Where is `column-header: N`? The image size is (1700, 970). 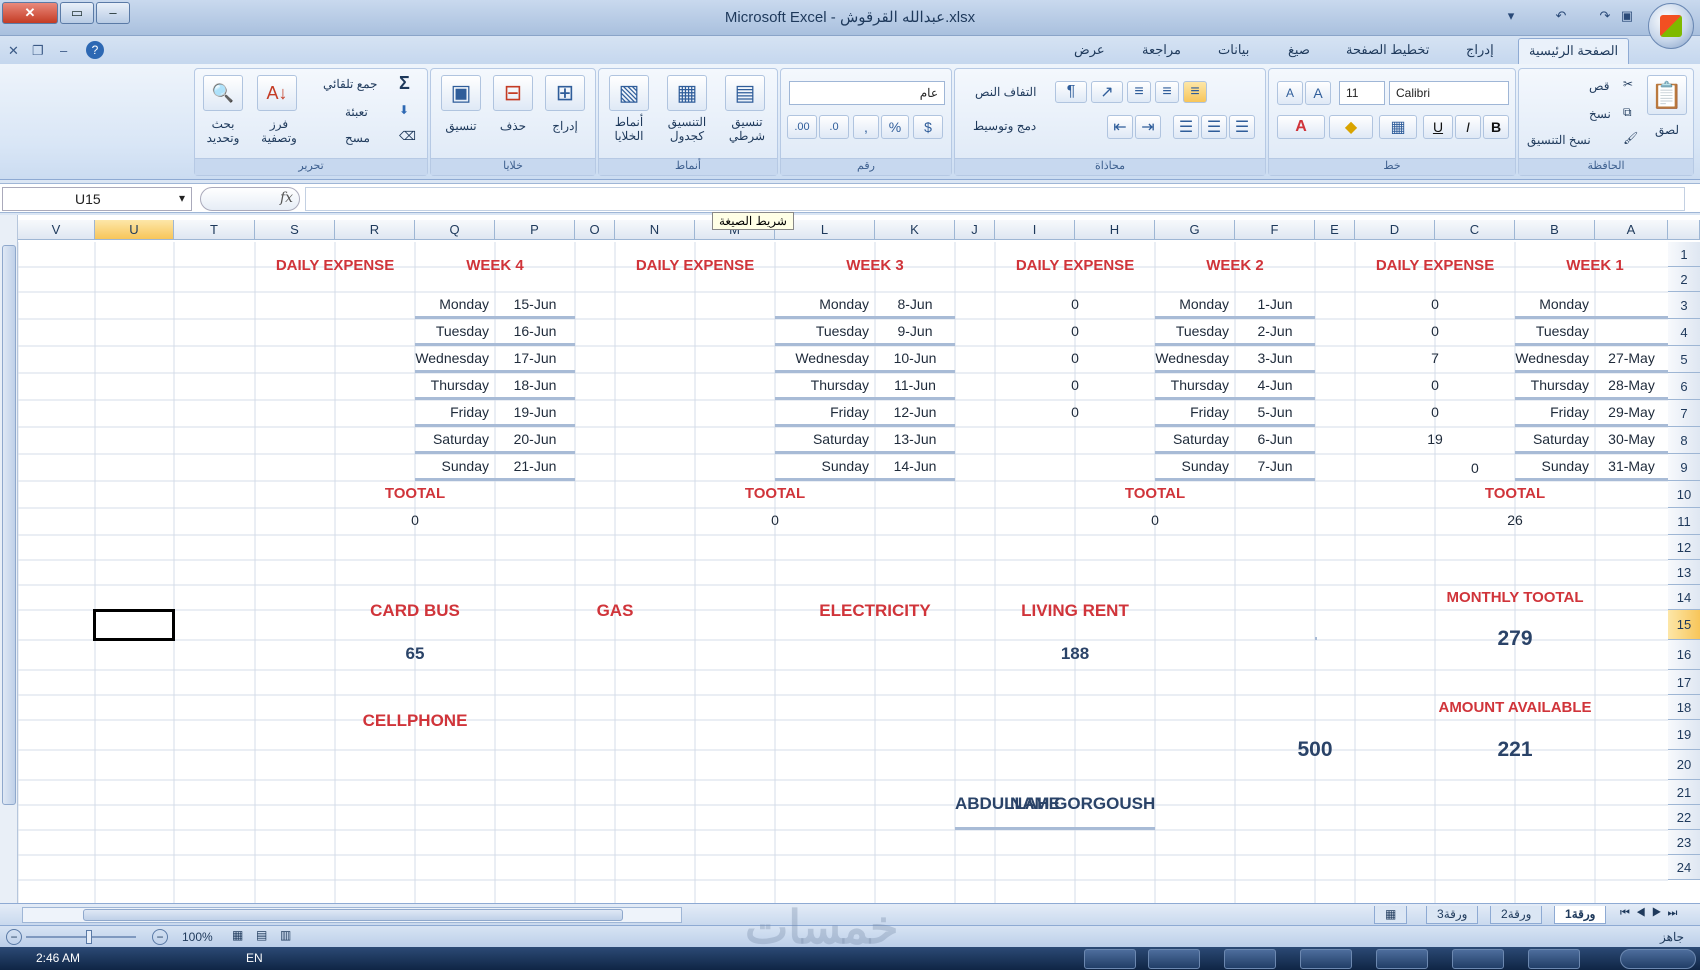
column-header: N is located at coordinates (655, 230).